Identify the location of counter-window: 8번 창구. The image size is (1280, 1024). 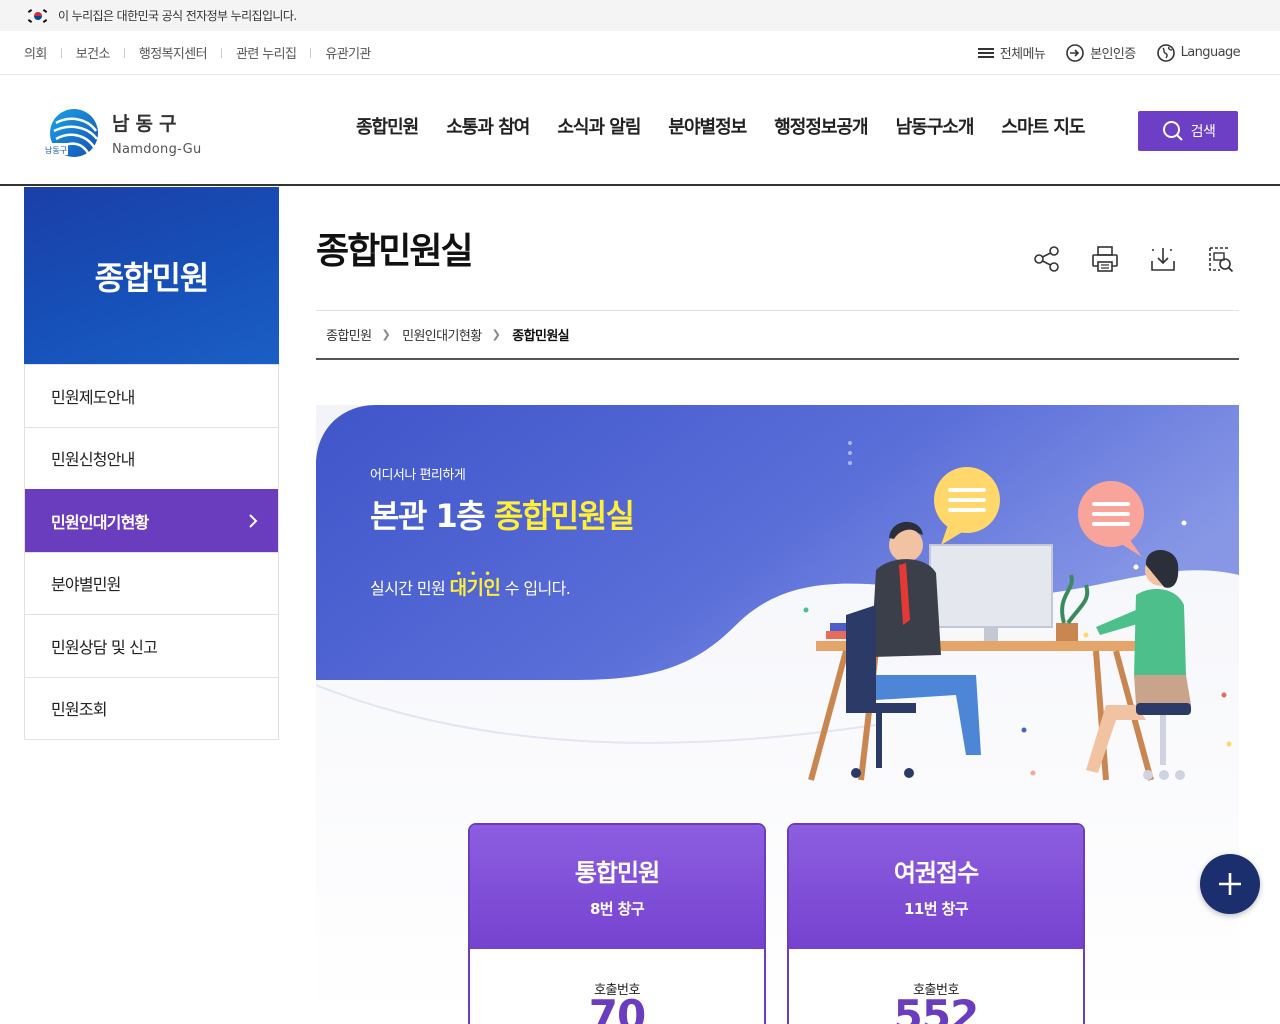
(617, 909).